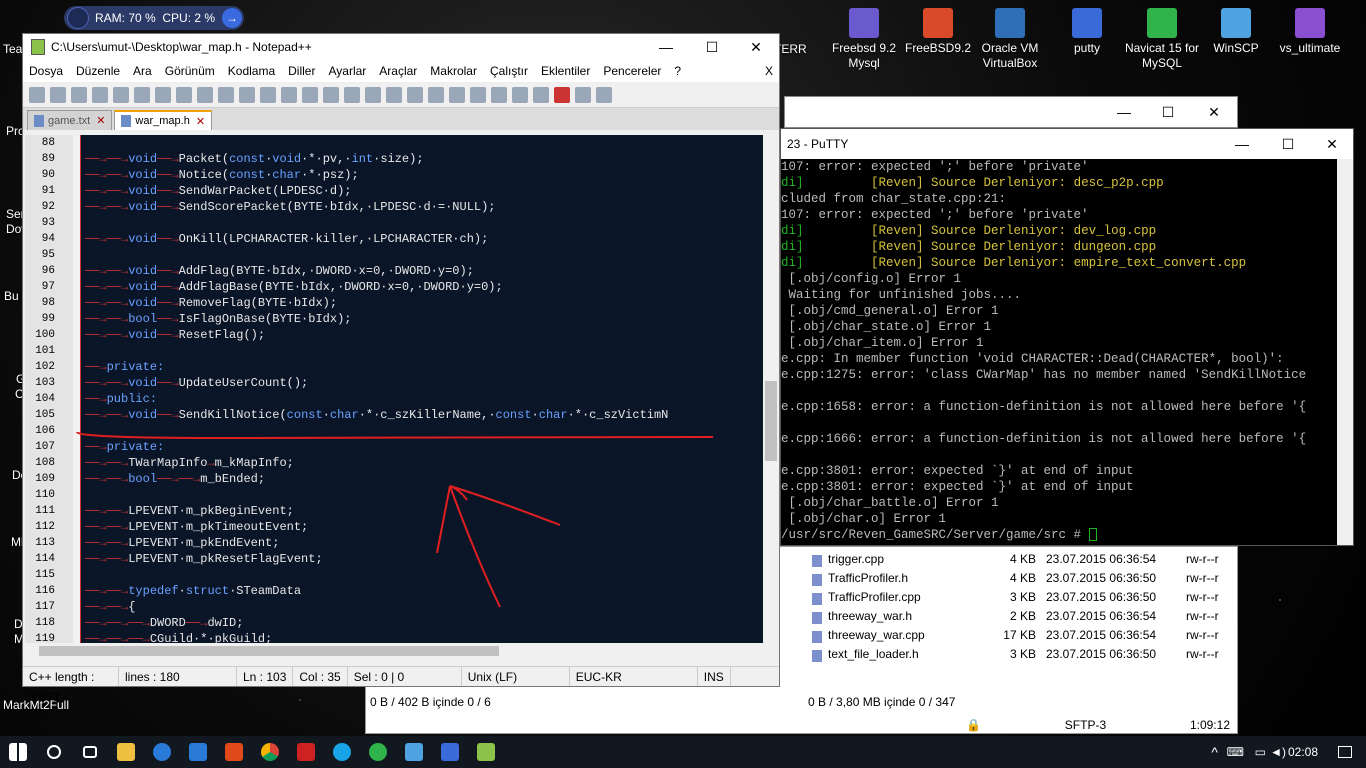  What do you see at coordinates (54, 752) in the screenshot?
I see `search-button` at bounding box center [54, 752].